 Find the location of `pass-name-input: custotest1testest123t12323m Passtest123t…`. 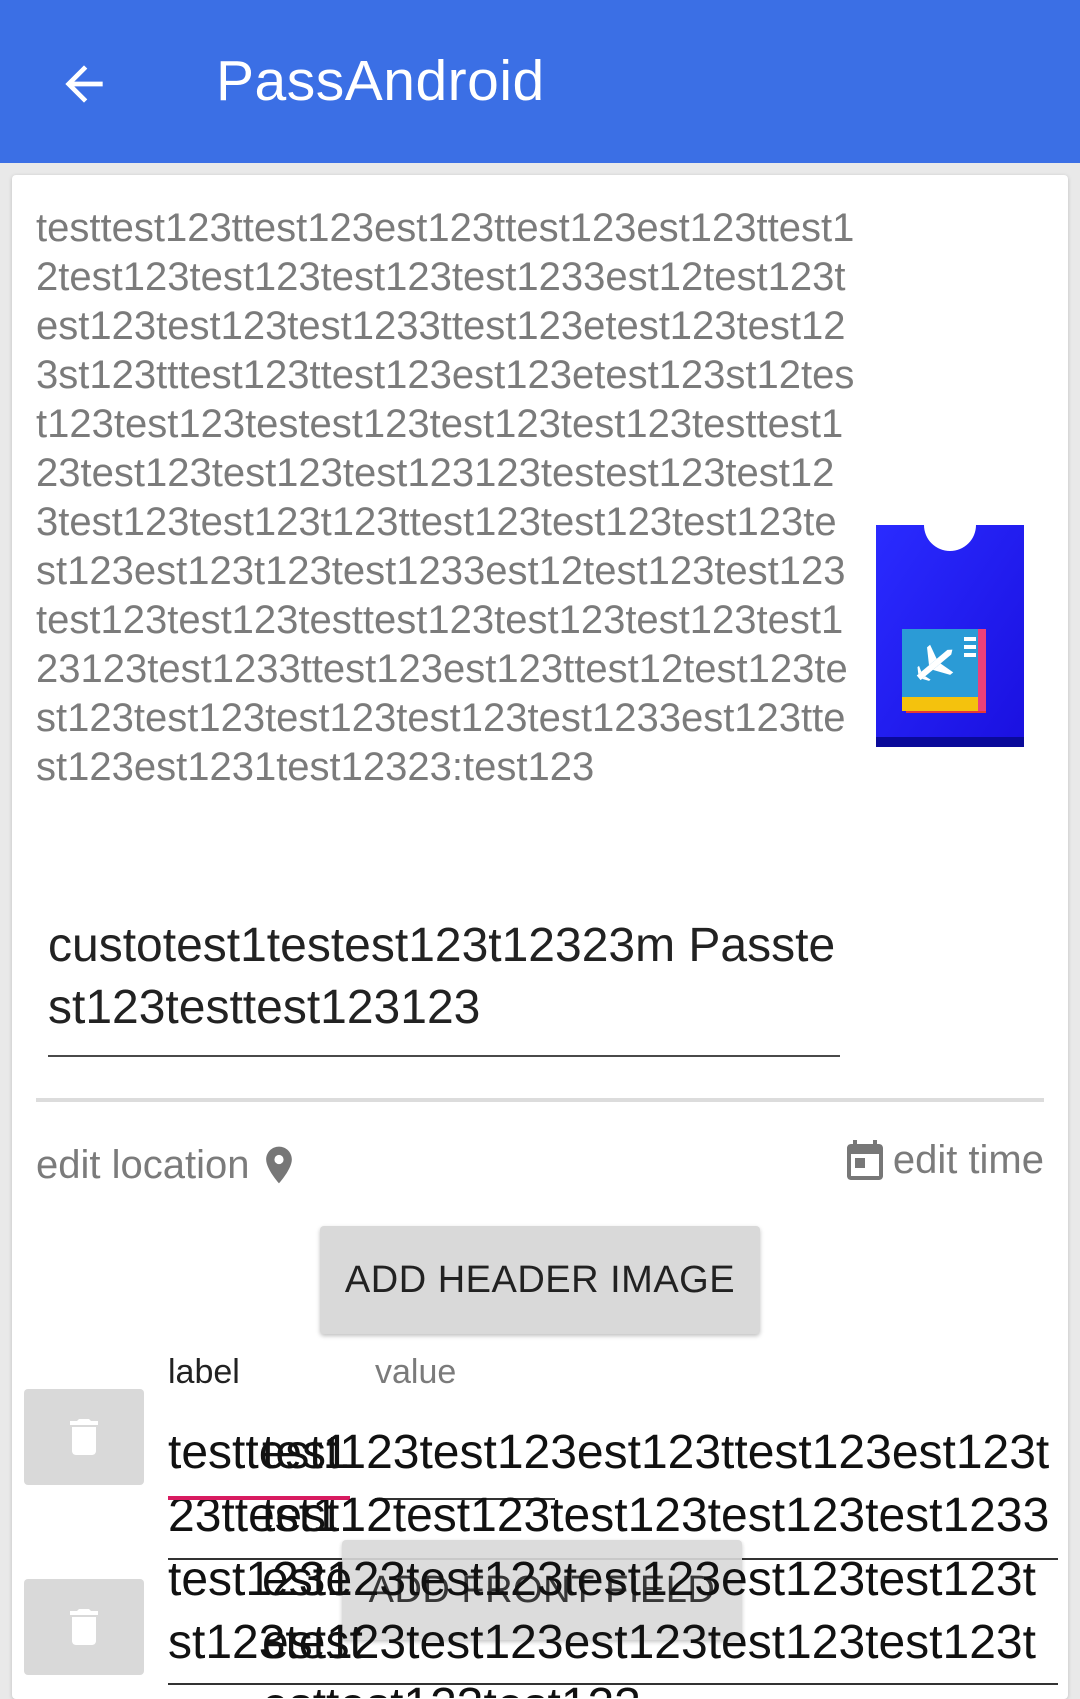

pass-name-input: custotest1testest123t12323m Passtest123t… is located at coordinates (444, 986).